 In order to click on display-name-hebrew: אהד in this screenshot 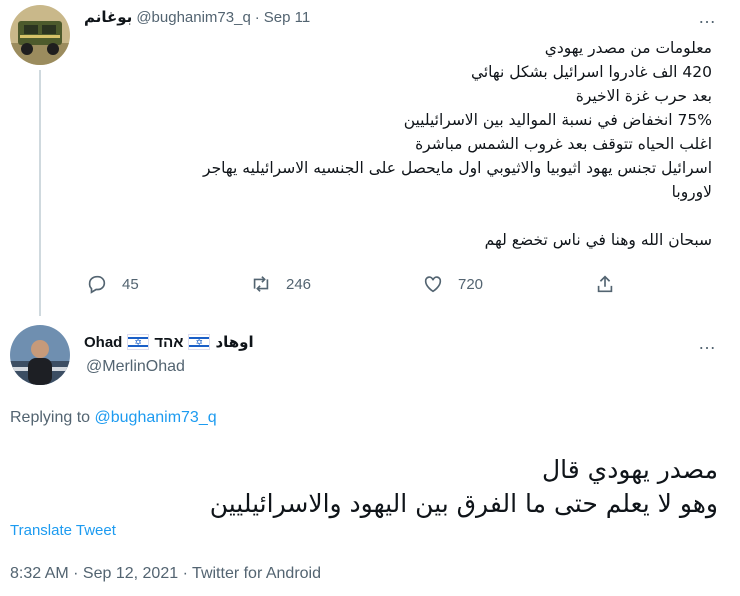, I will do `click(168, 342)`.